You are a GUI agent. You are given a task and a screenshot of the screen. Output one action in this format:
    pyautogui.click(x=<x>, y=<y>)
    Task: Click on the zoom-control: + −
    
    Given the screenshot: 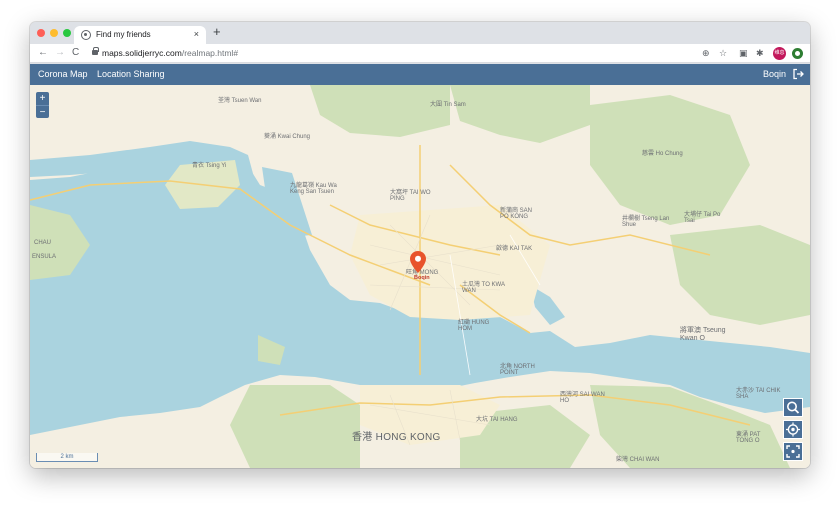 What is the action you would take?
    pyautogui.click(x=42, y=105)
    